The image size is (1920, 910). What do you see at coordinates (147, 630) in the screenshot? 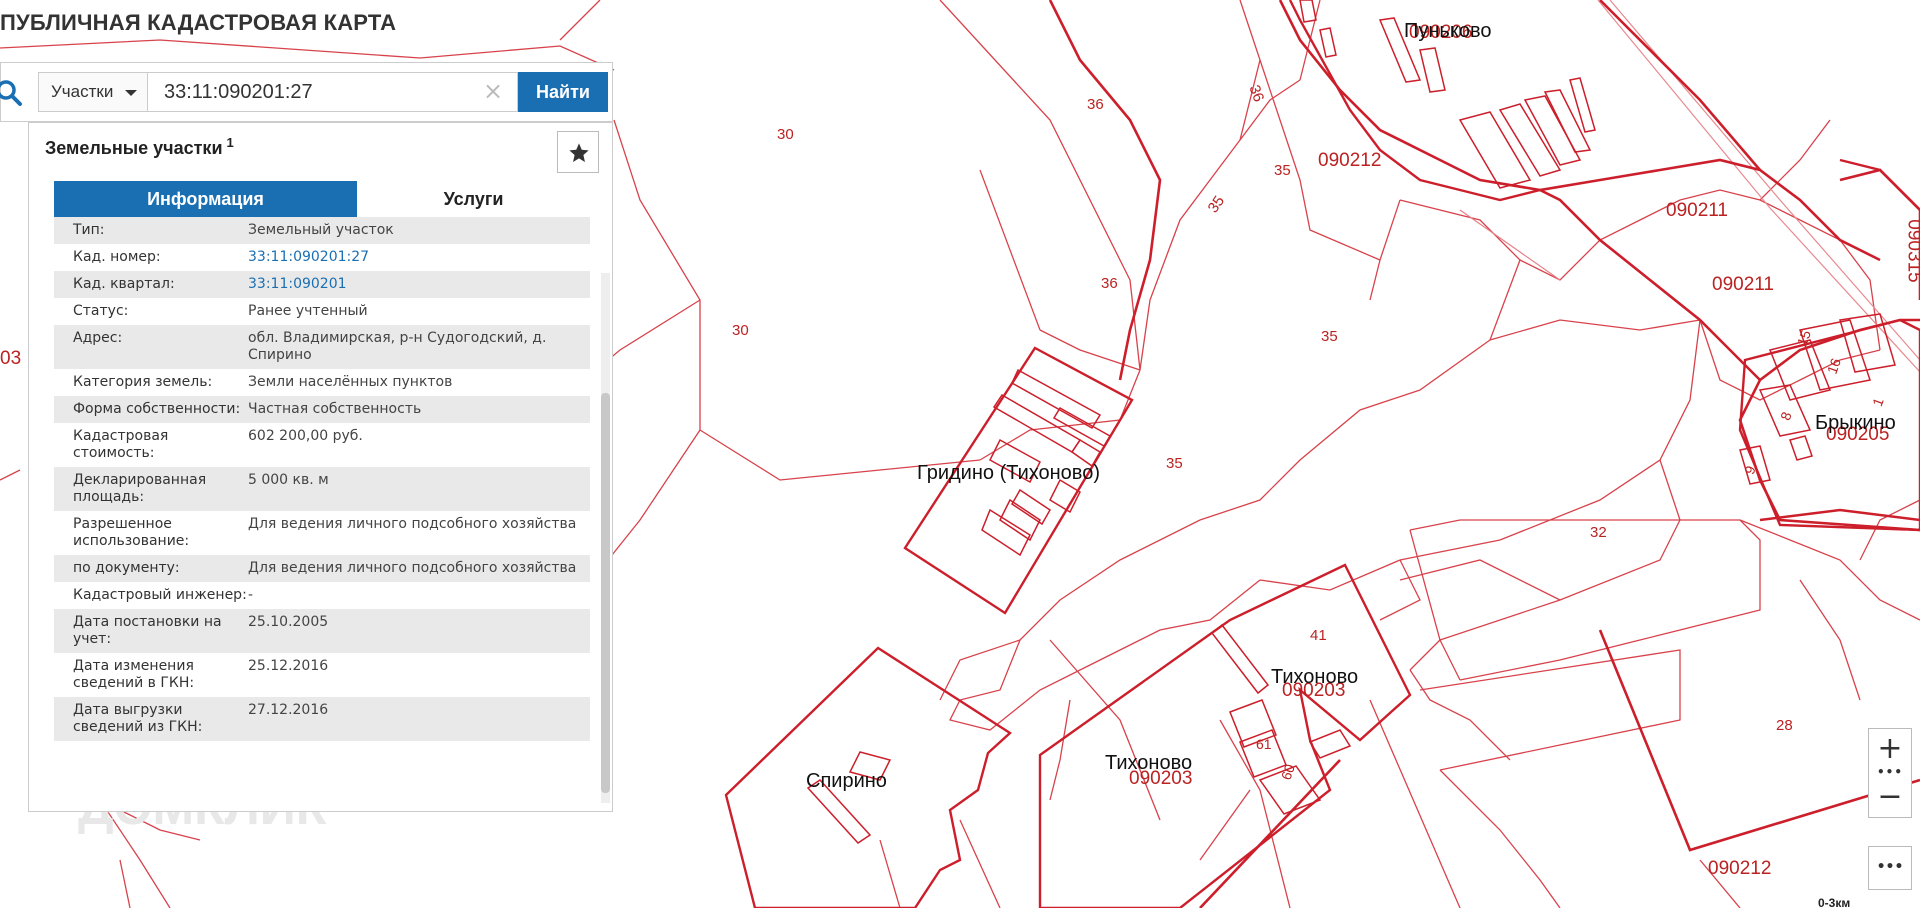
I see `row-key: Дата постановки на учет:` at bounding box center [147, 630].